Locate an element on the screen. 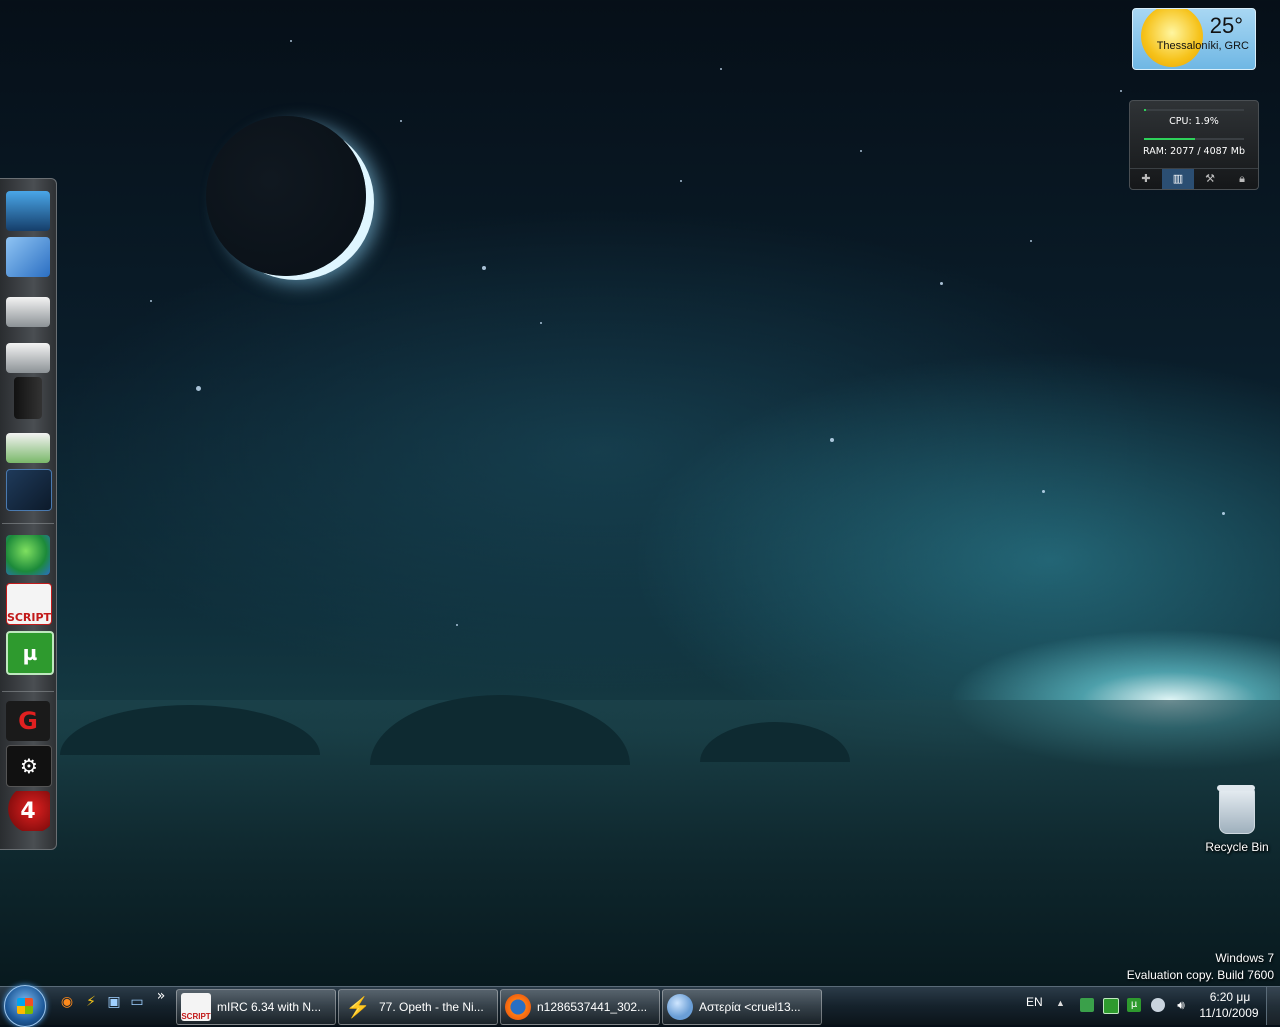 The width and height of the screenshot is (1280, 1027). volume-icon: 🔊︎ is located at coordinates (1181, 1005).